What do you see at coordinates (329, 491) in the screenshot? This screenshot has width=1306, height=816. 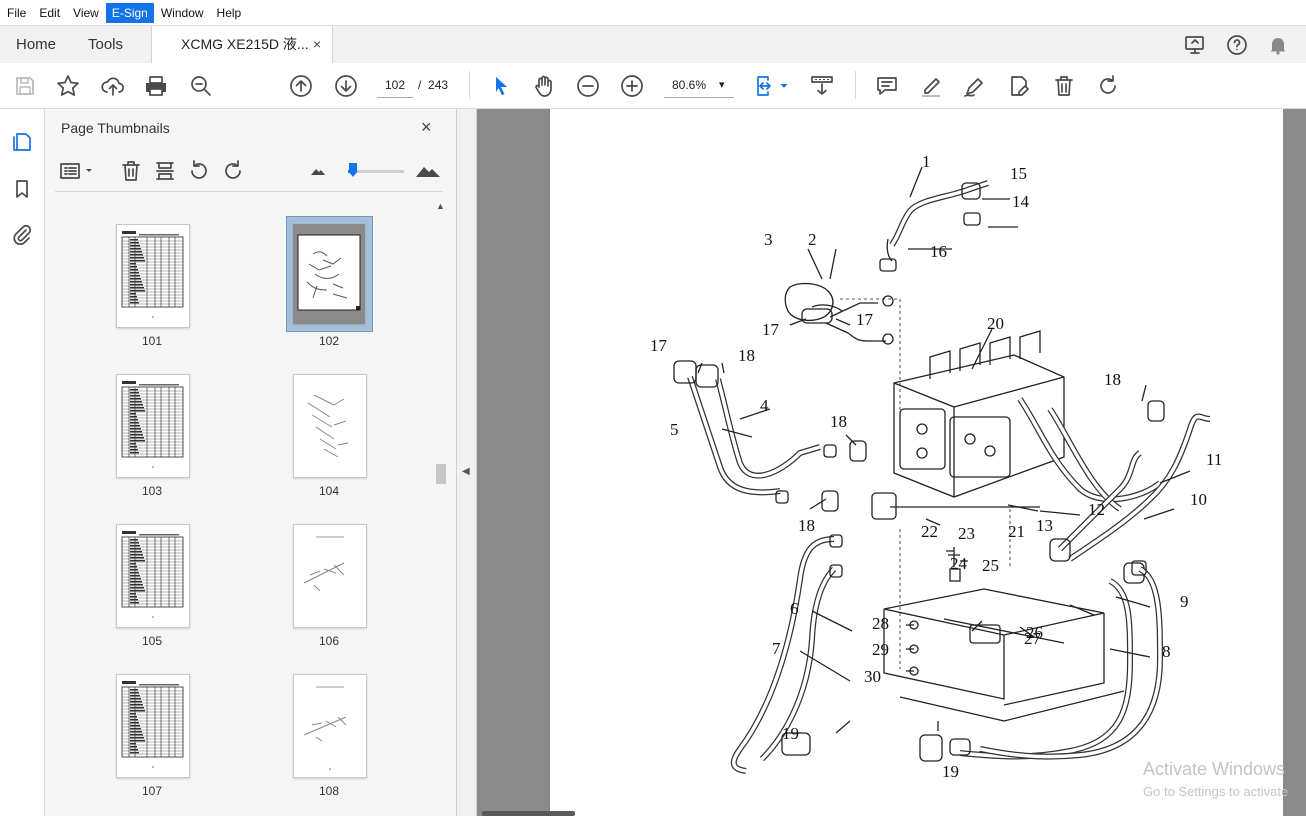 I see `thumbnail-label: 104` at bounding box center [329, 491].